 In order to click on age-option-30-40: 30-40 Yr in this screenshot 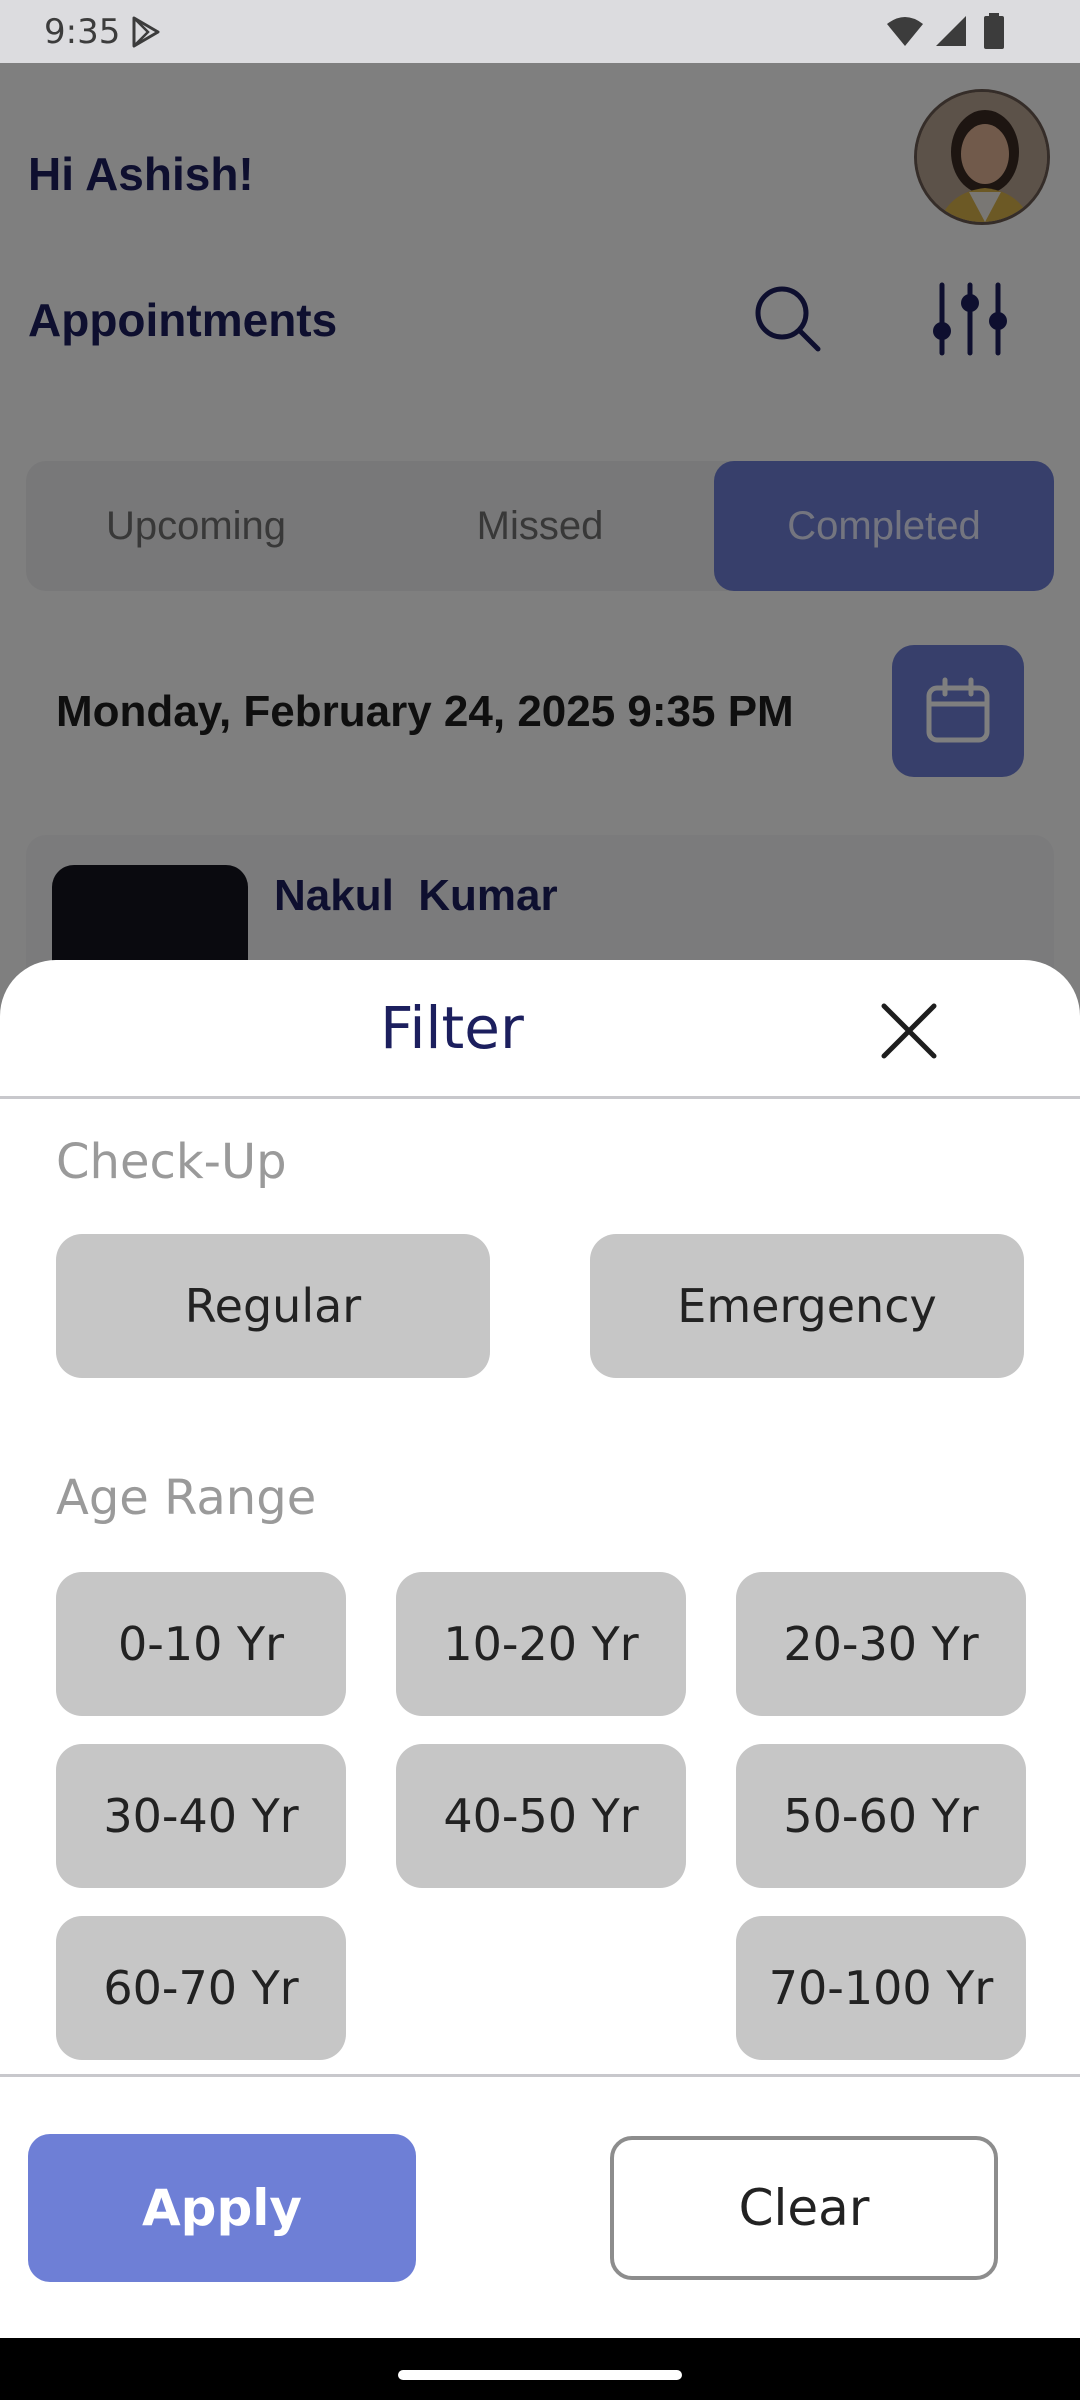, I will do `click(201, 1816)`.